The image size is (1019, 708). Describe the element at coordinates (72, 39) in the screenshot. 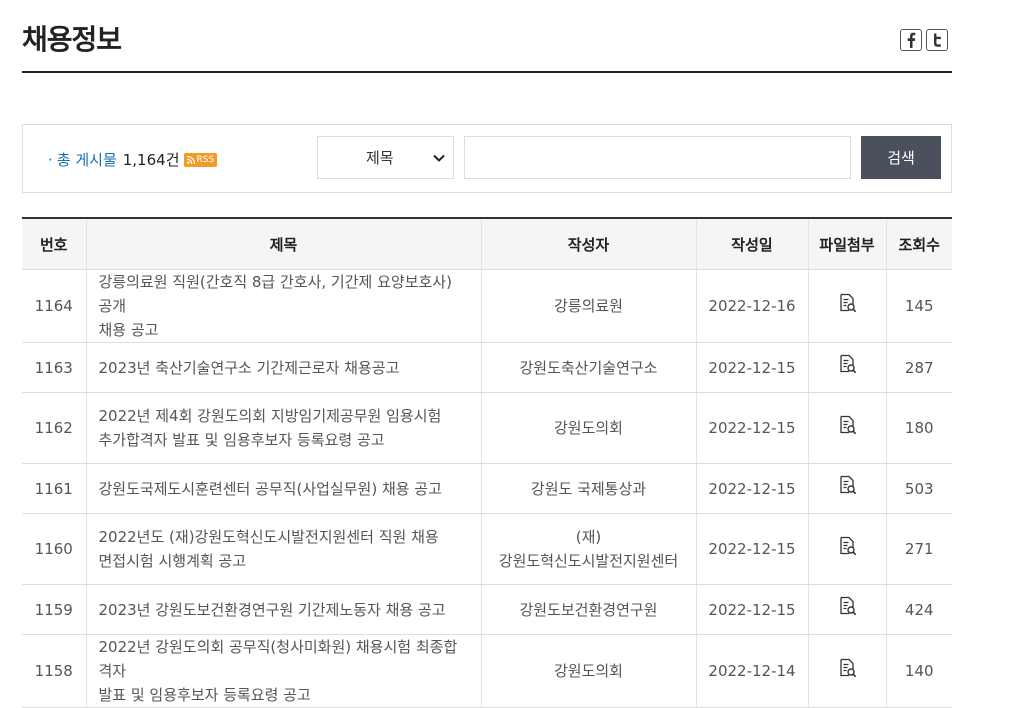

I see `page-title: 채용정보` at that location.